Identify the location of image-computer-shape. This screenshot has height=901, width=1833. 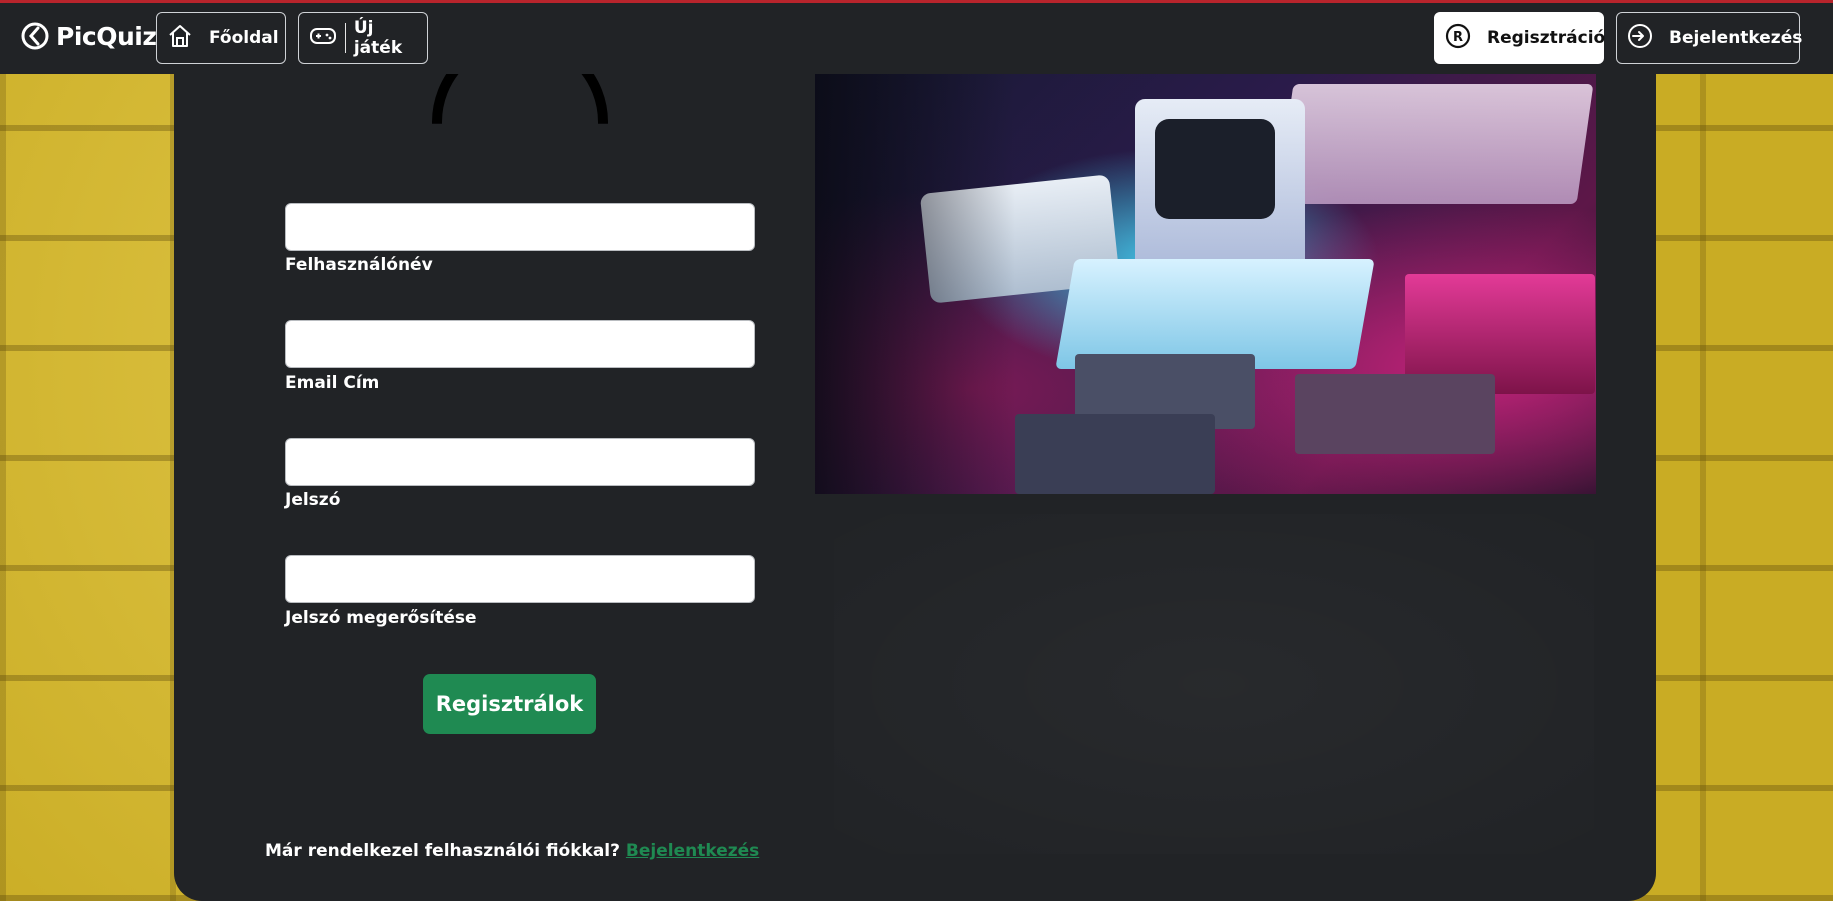
(1215, 314).